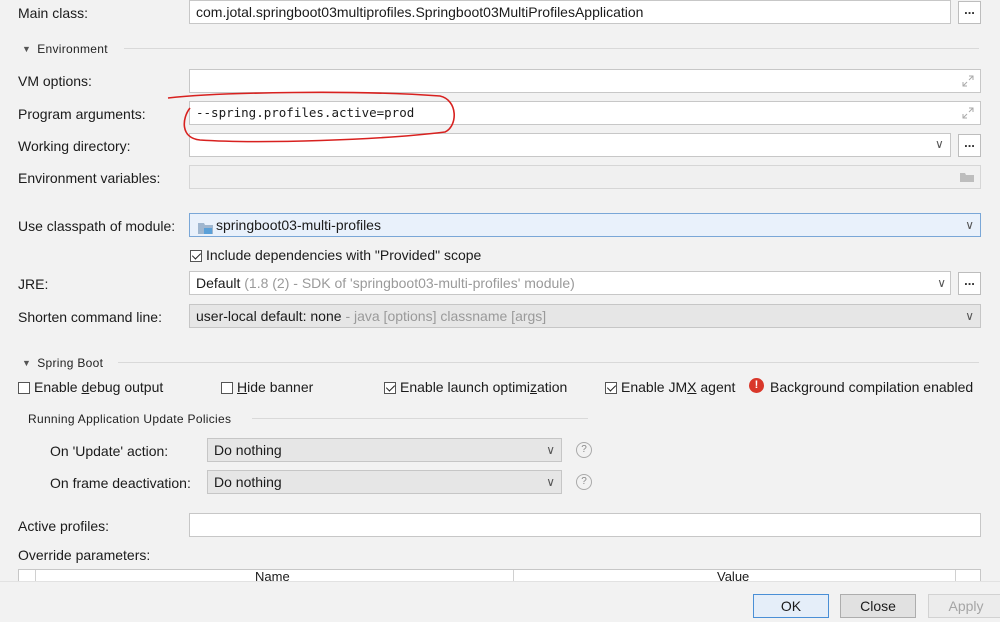  I want to click on debug-output-label-pre: Enable, so click(58, 387).